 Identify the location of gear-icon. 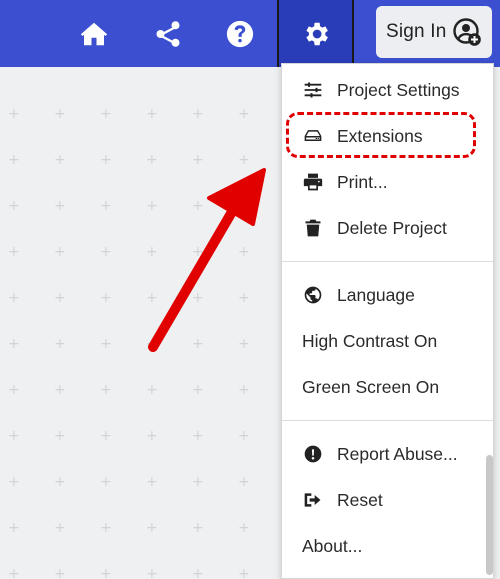
(316, 33).